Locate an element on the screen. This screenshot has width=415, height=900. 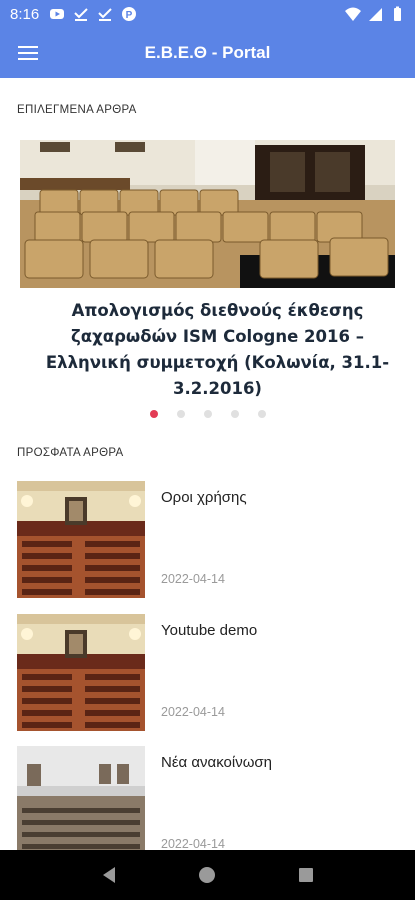
home-button is located at coordinates (207, 875).